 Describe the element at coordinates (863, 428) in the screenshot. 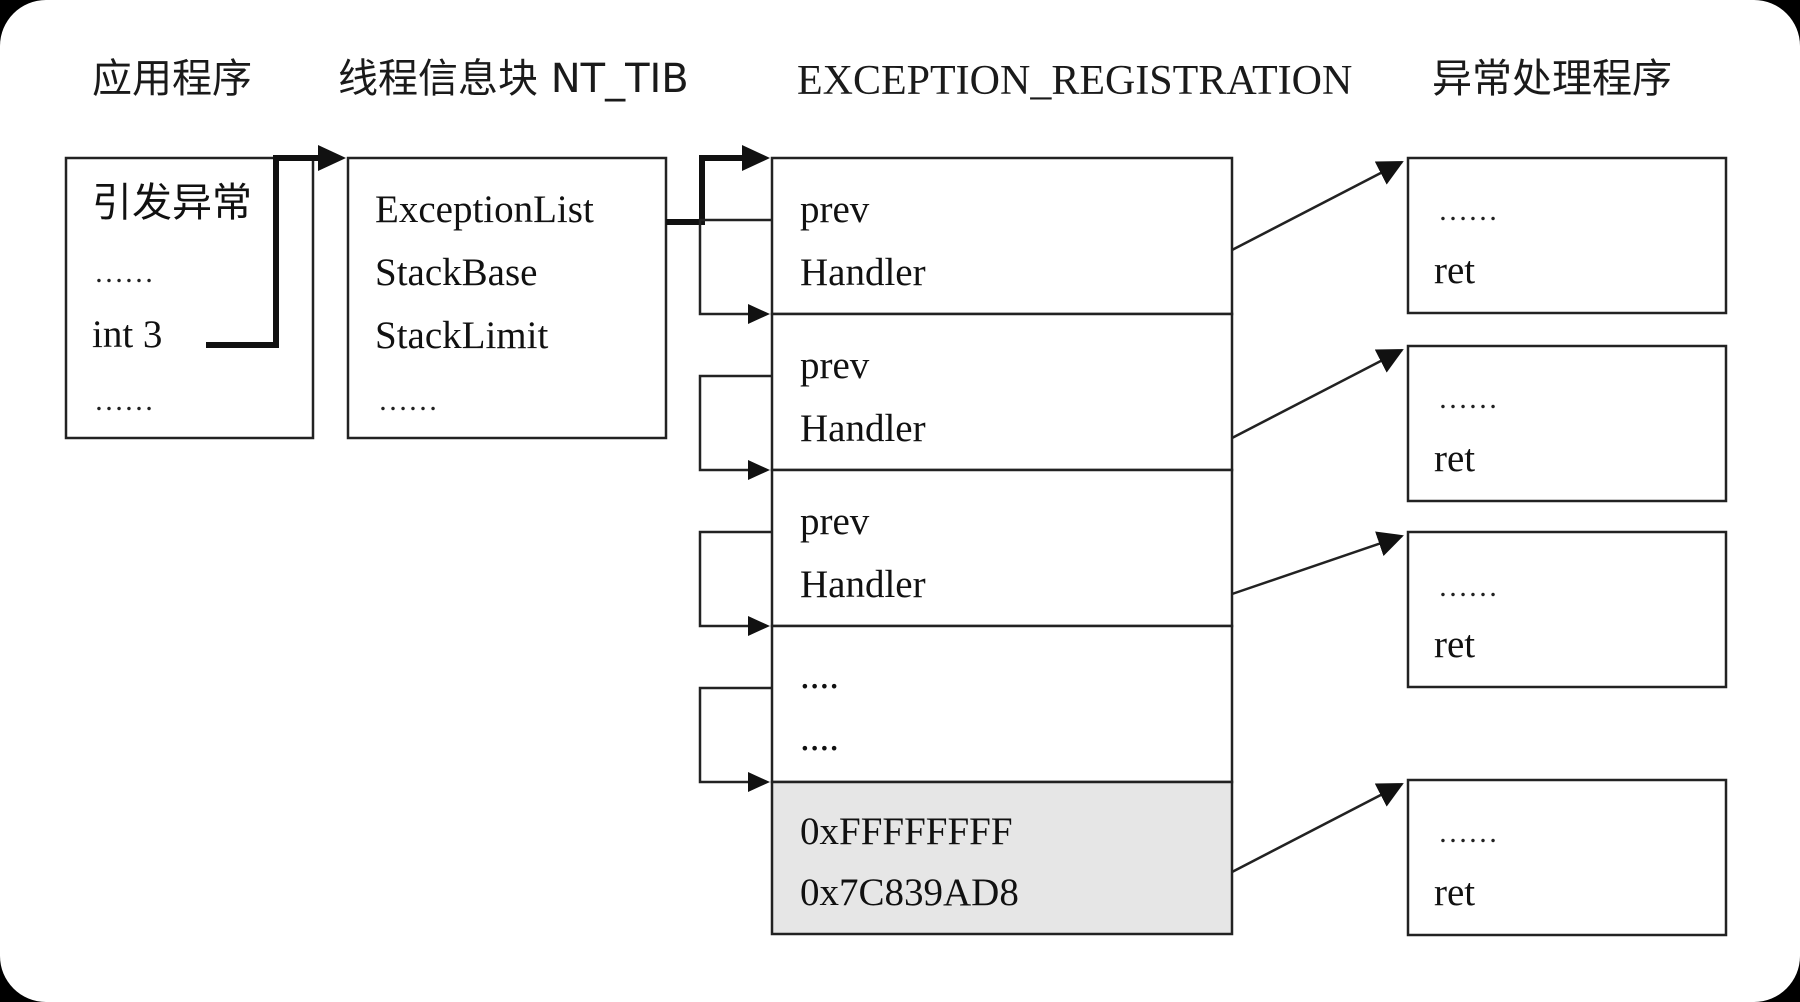

I see `reg2-handler: Handler` at that location.